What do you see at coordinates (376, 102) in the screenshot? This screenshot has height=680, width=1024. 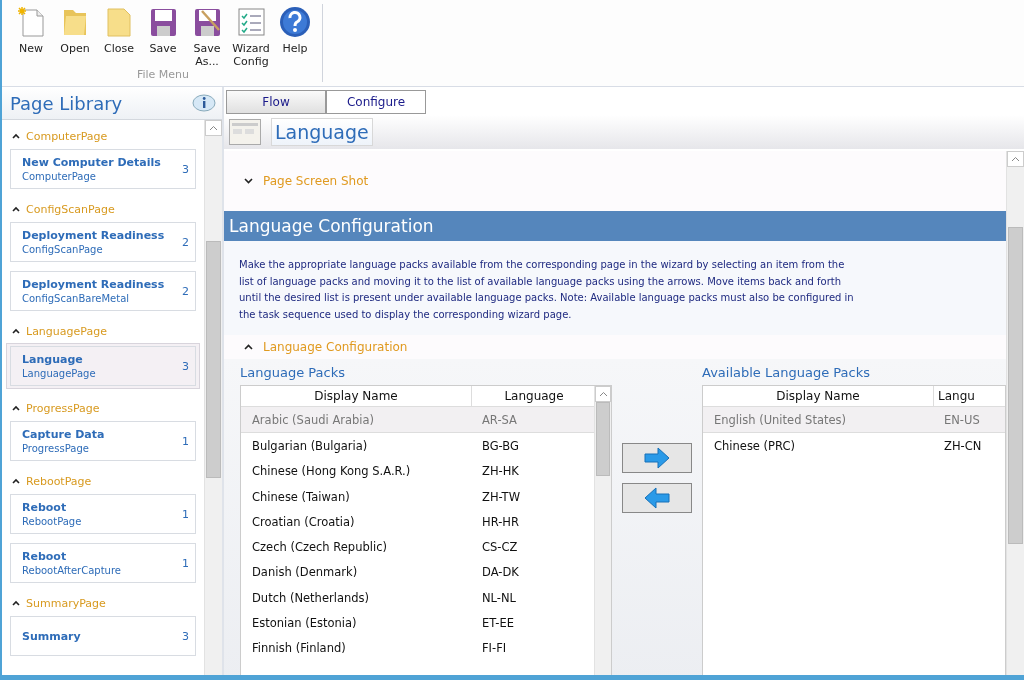 I see `tab: Configure` at bounding box center [376, 102].